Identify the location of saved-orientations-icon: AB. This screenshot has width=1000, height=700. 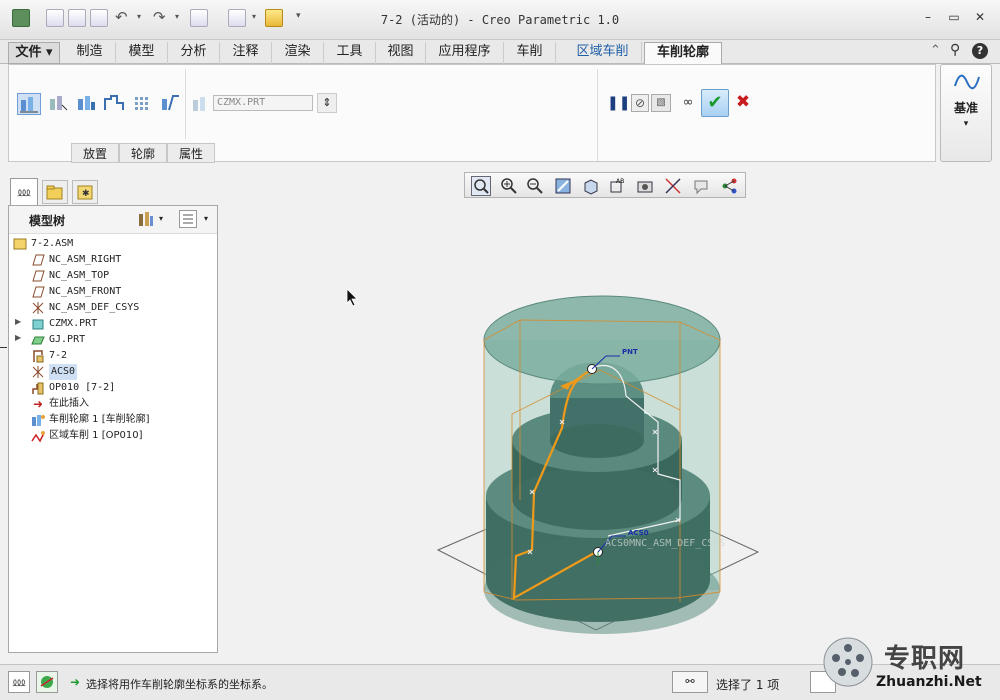
(617, 186).